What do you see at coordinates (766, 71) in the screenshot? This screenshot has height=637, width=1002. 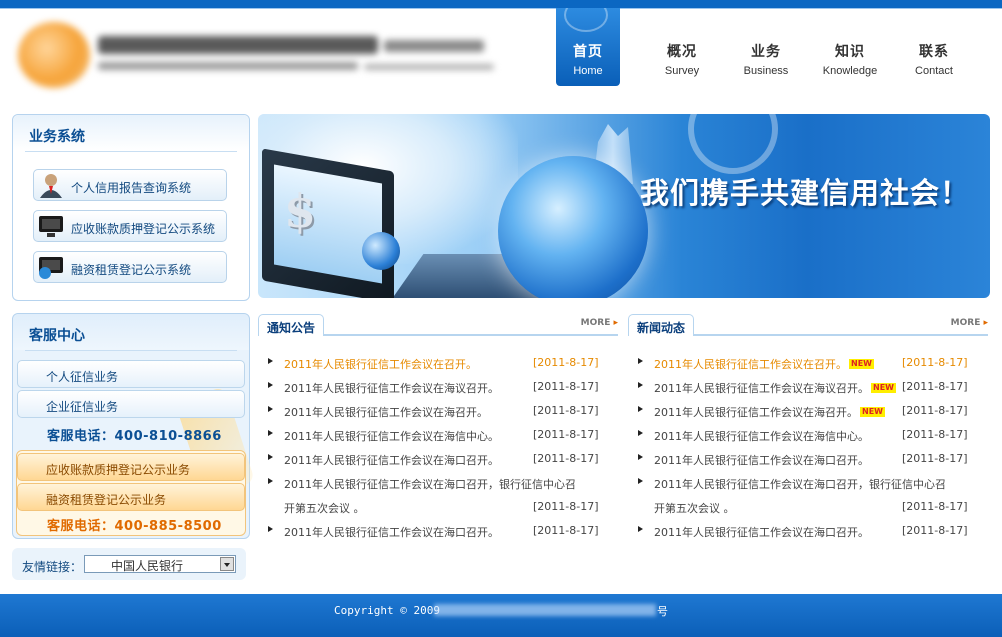 I see `nav-sublabel: Business` at bounding box center [766, 71].